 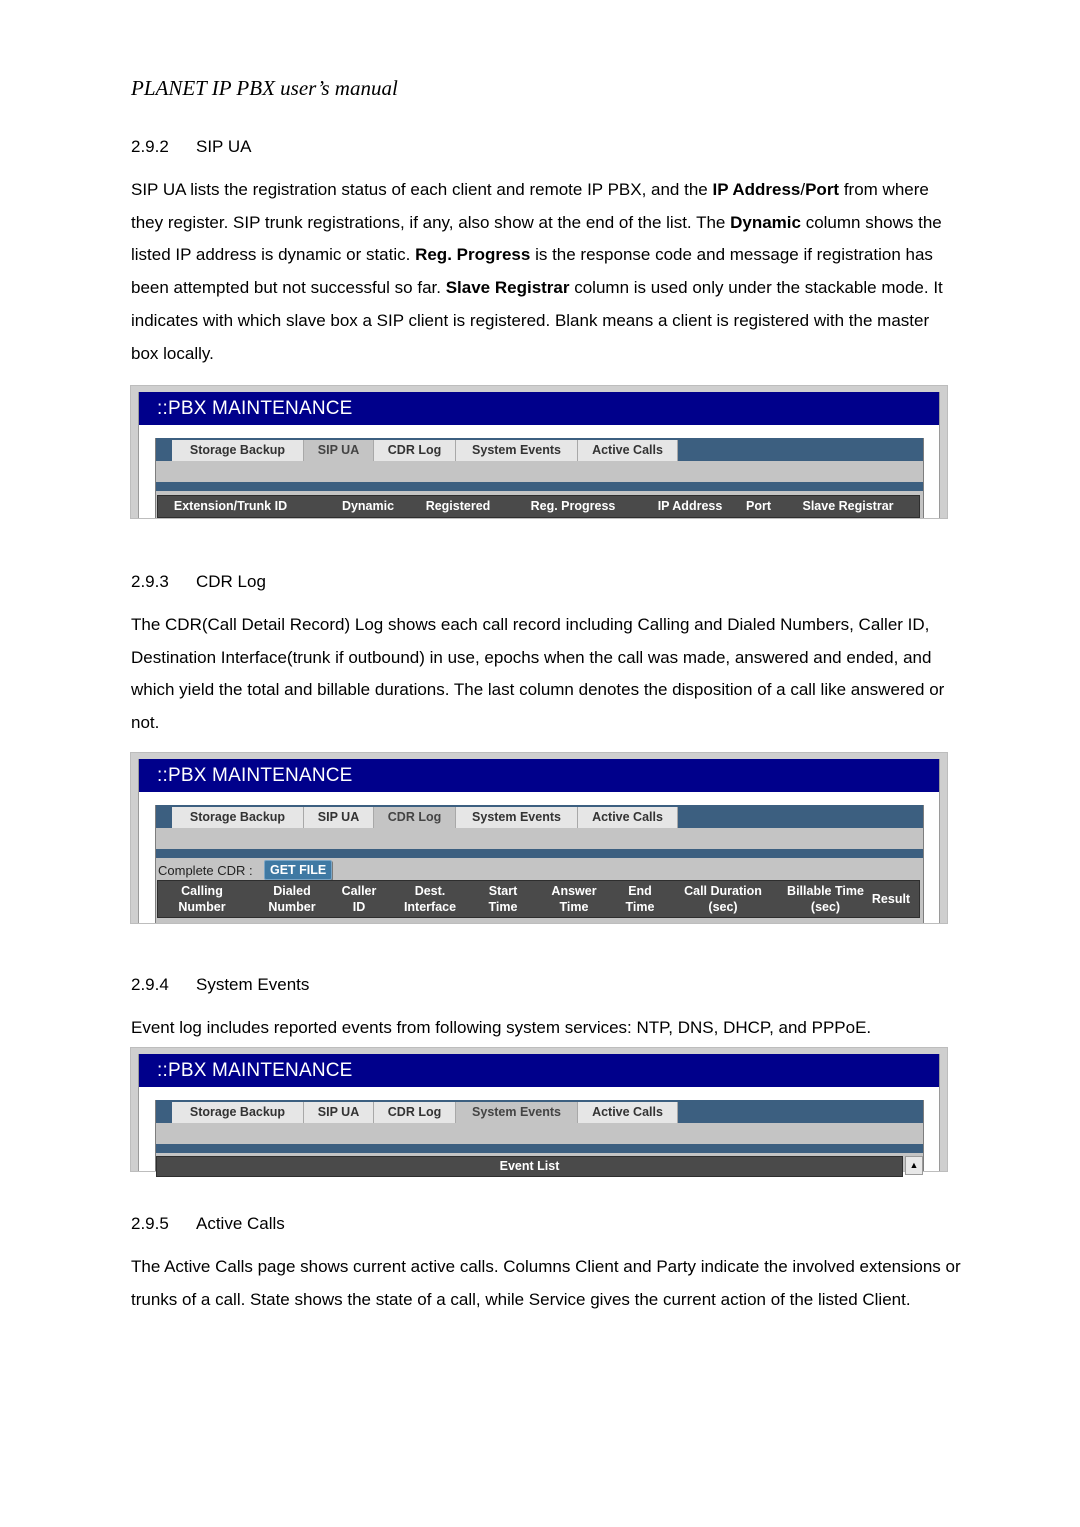 What do you see at coordinates (430, 899) in the screenshot?
I see `column-header: Dest. Interface` at bounding box center [430, 899].